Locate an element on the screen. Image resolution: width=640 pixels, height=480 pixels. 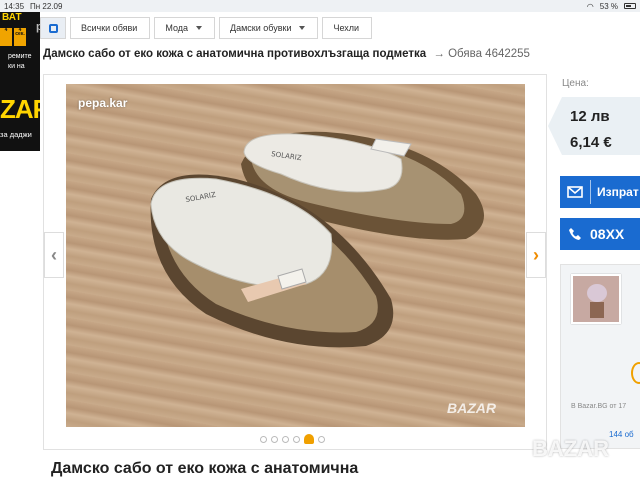
photo-bazar-watermark: BAZAR is located at coordinates (471, 408).